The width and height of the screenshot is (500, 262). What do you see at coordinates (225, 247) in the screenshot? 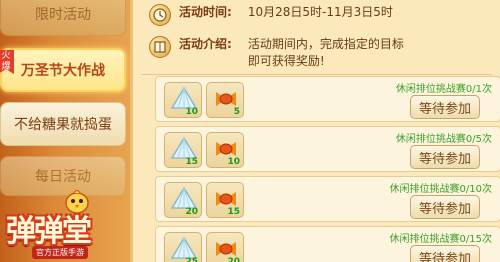
I see `reward-slot-candy: 20` at bounding box center [225, 247].